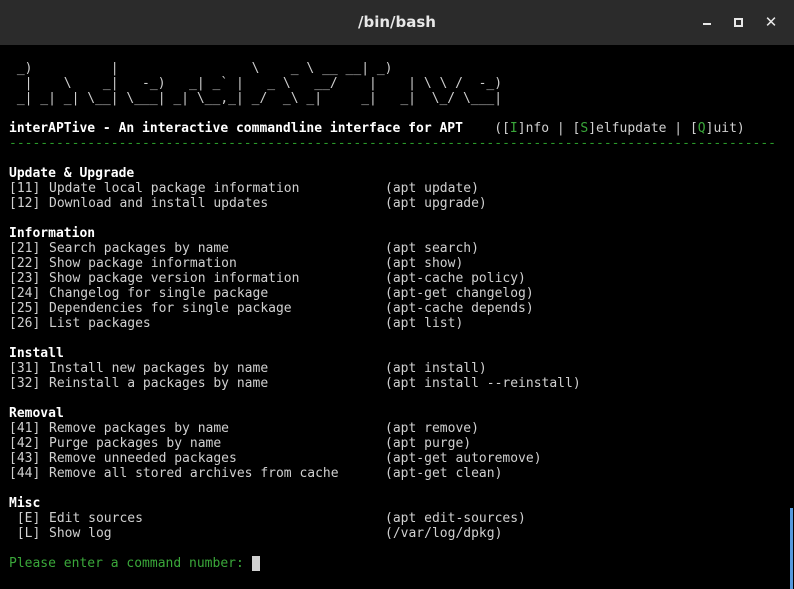 The image size is (794, 589). Describe the element at coordinates (25, 188) in the screenshot. I see `menu-item-number: [11]` at that location.